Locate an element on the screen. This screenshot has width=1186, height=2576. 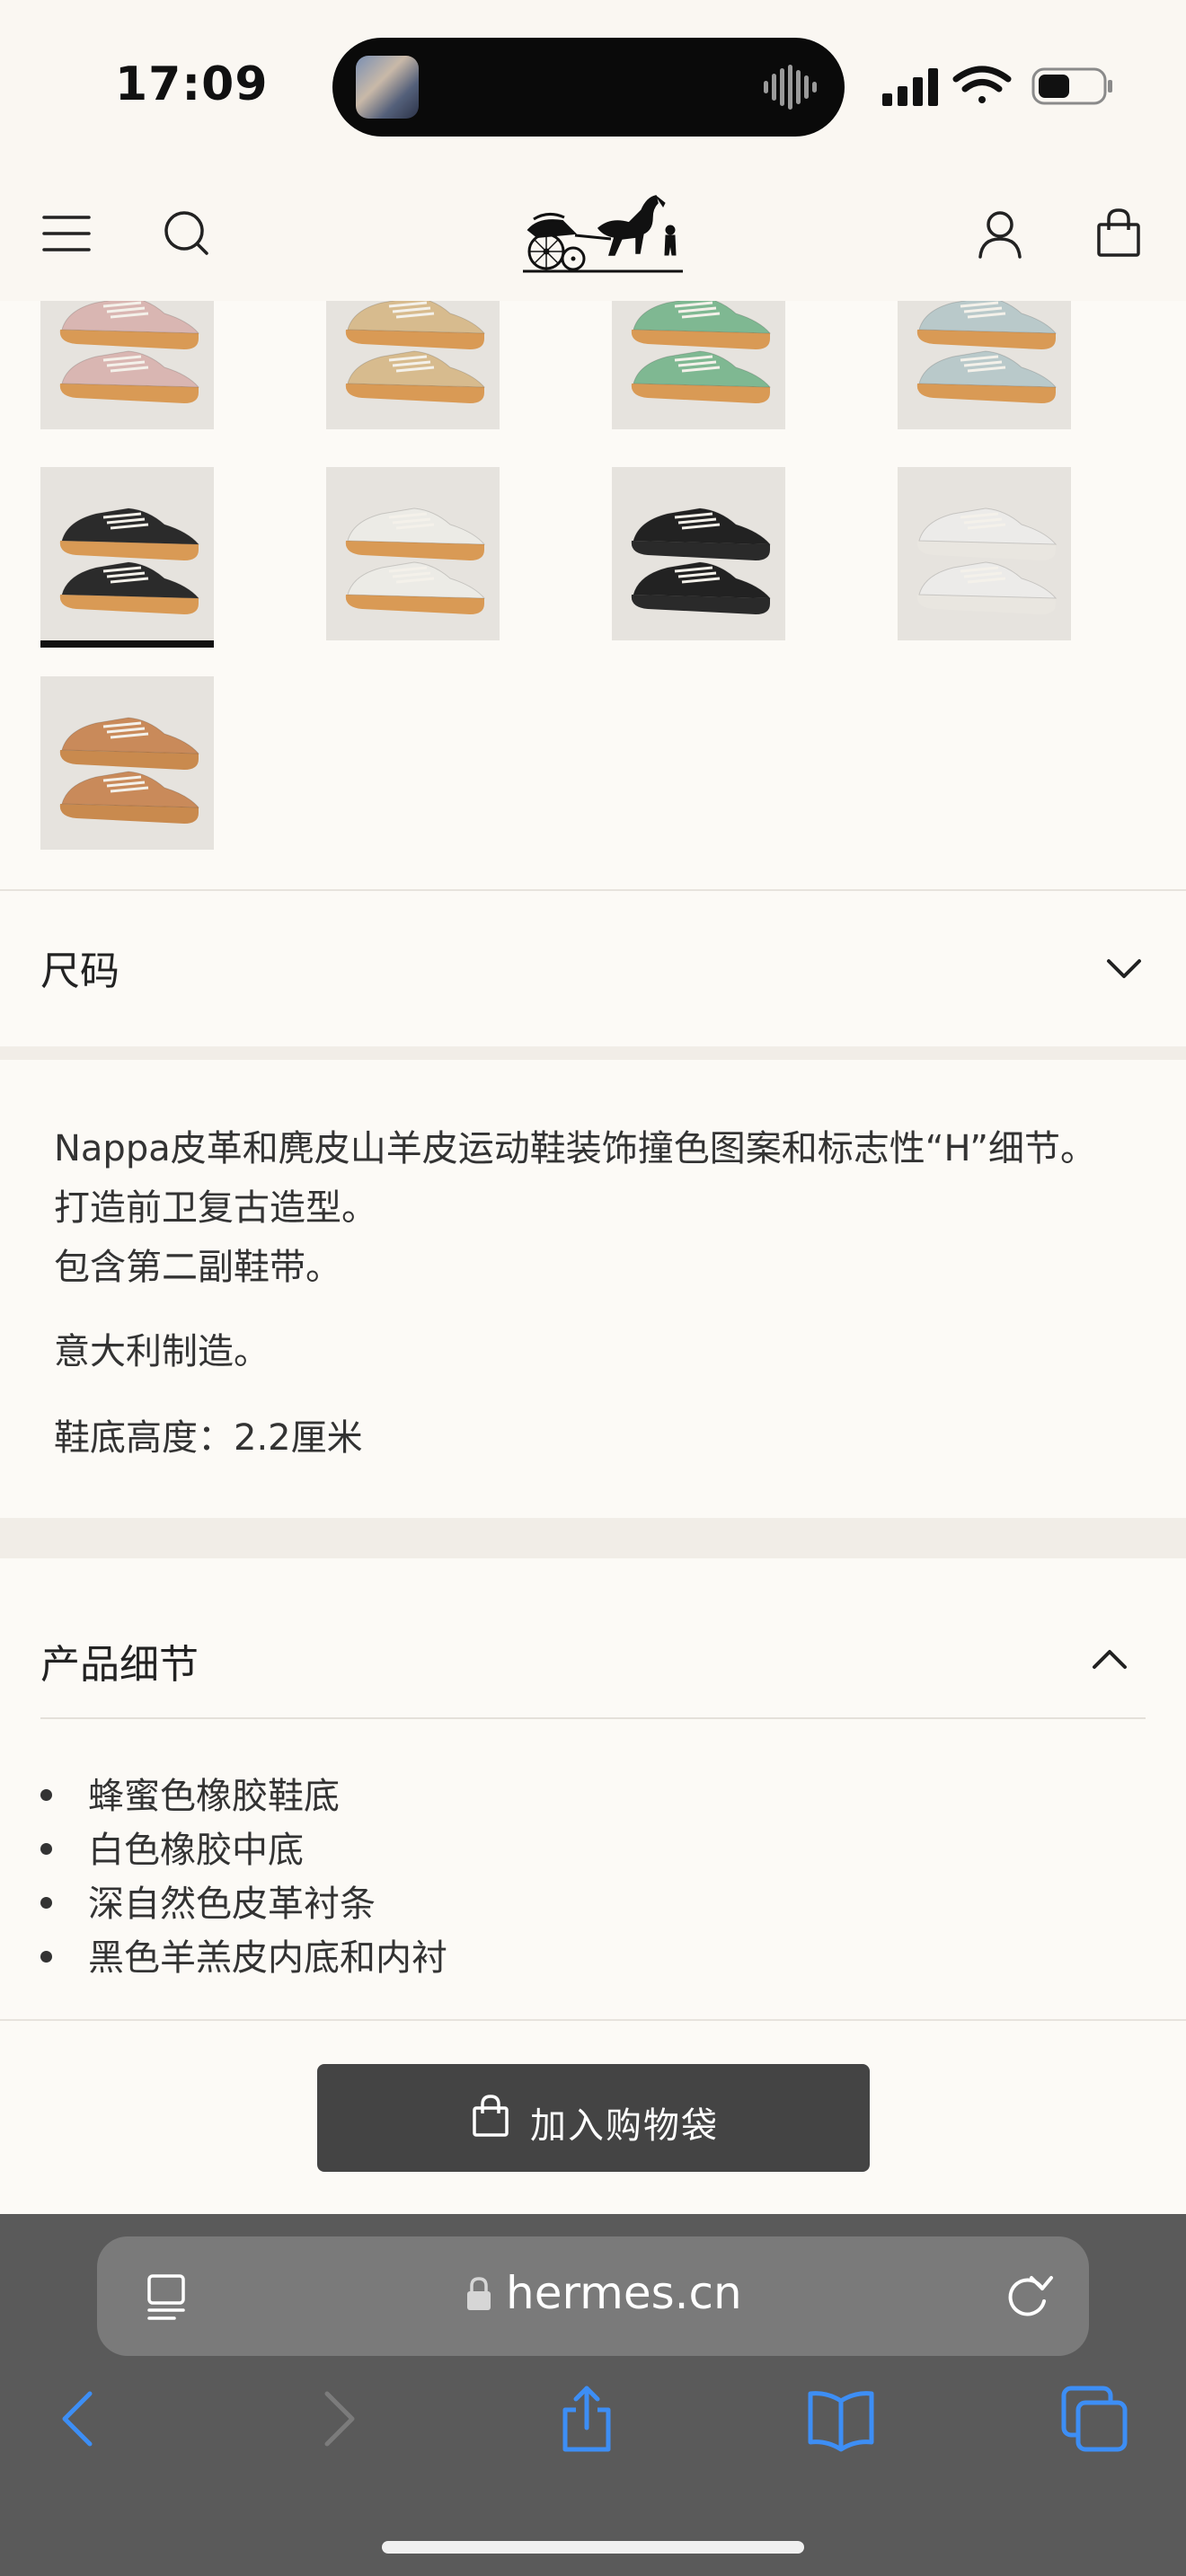
color-thumbnail-light-blue is located at coordinates (984, 365).